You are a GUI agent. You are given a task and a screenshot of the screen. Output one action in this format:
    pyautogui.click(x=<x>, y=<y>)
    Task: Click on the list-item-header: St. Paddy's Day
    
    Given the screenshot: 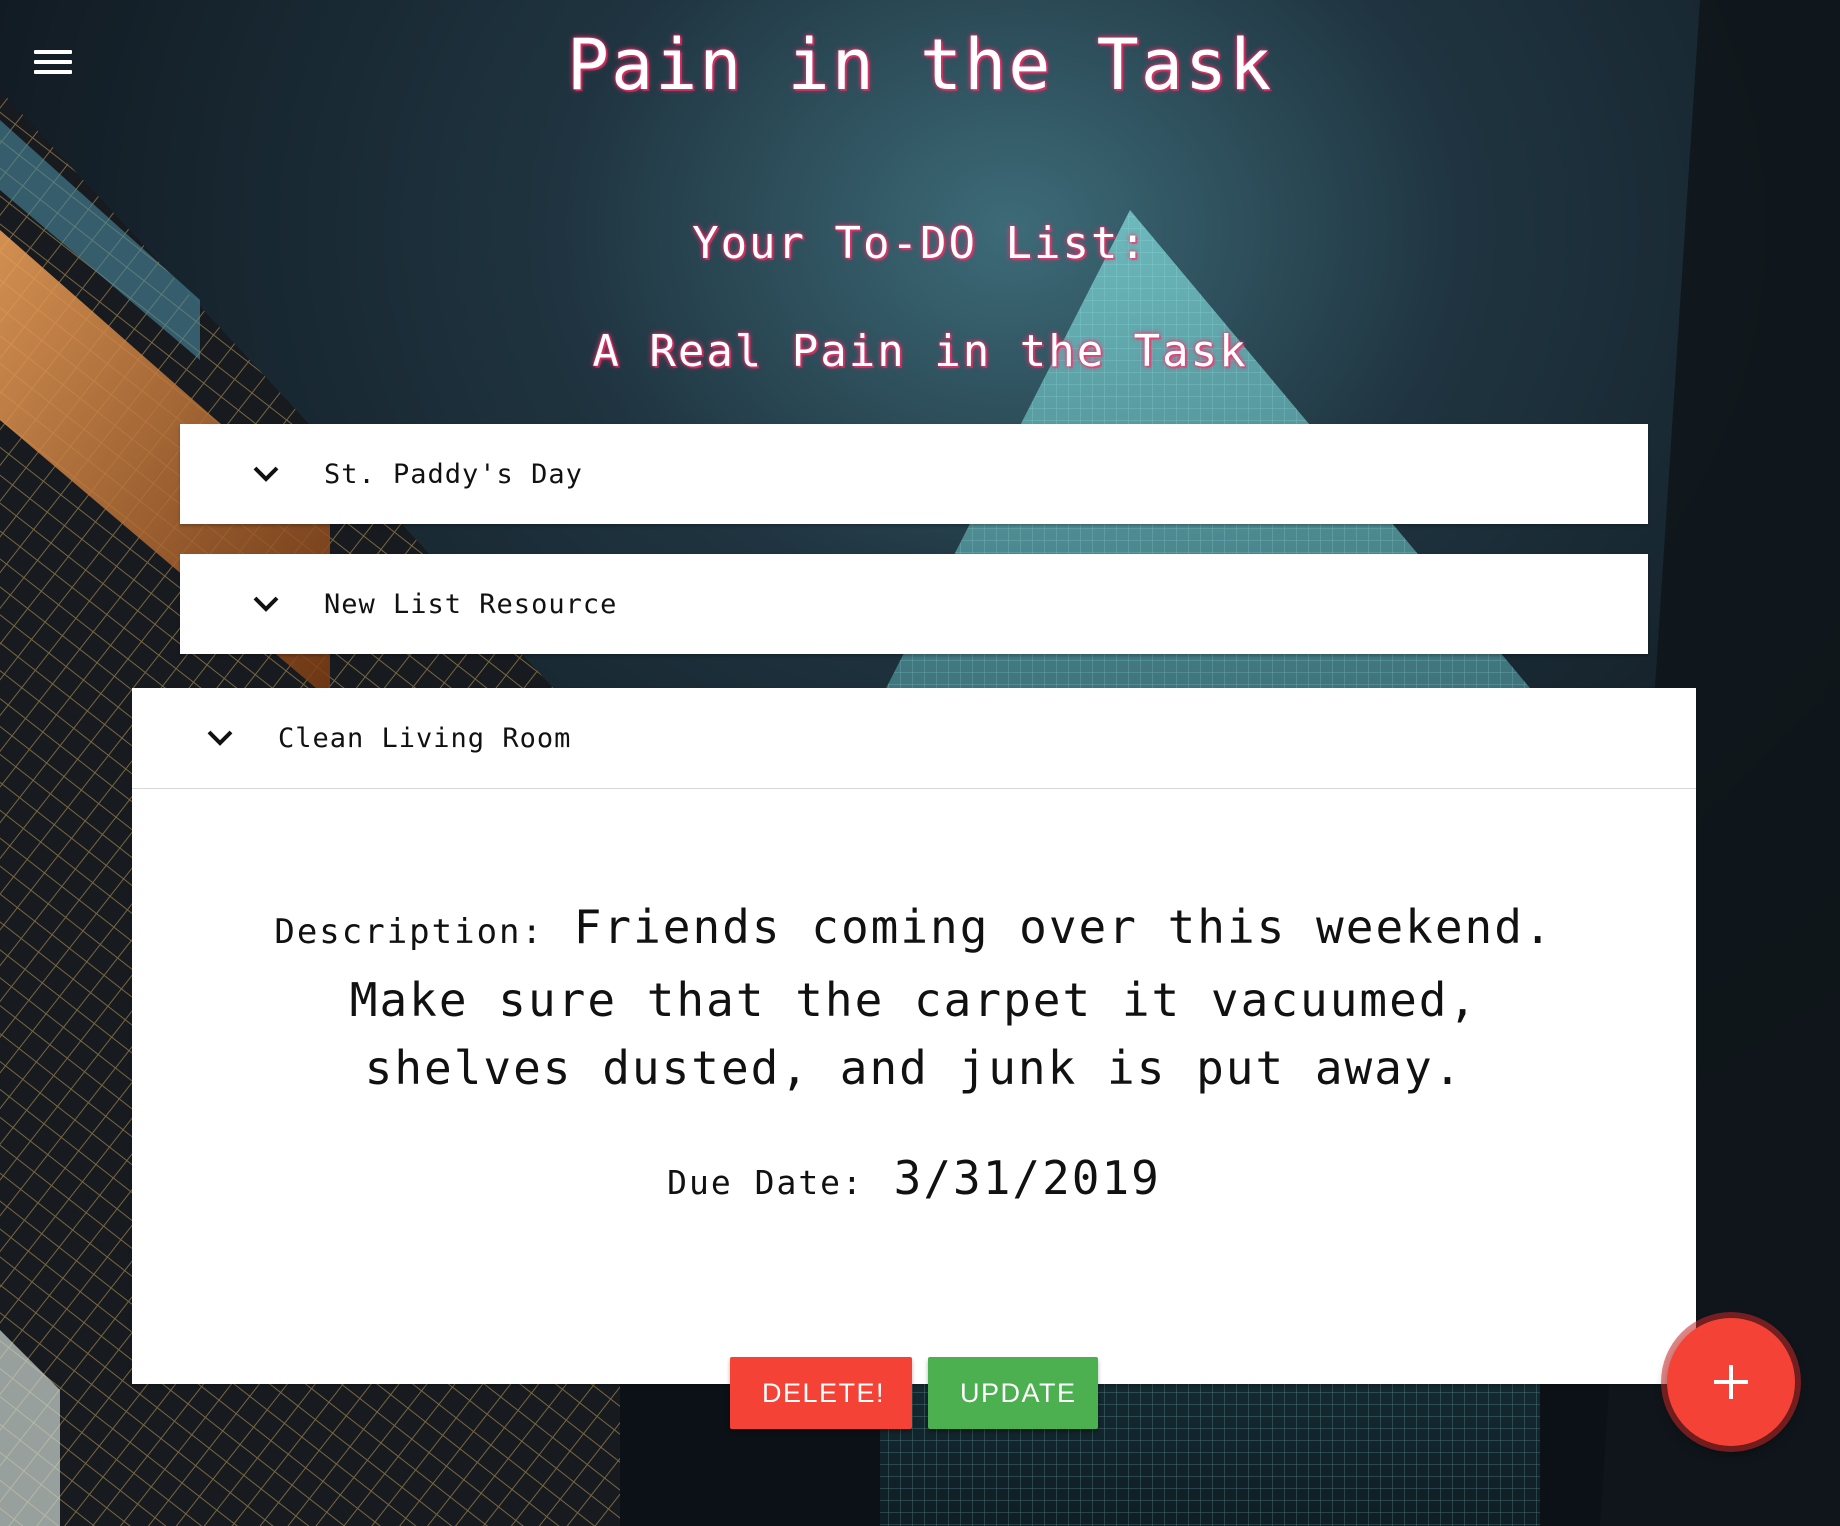 What is the action you would take?
    pyautogui.click(x=914, y=474)
    